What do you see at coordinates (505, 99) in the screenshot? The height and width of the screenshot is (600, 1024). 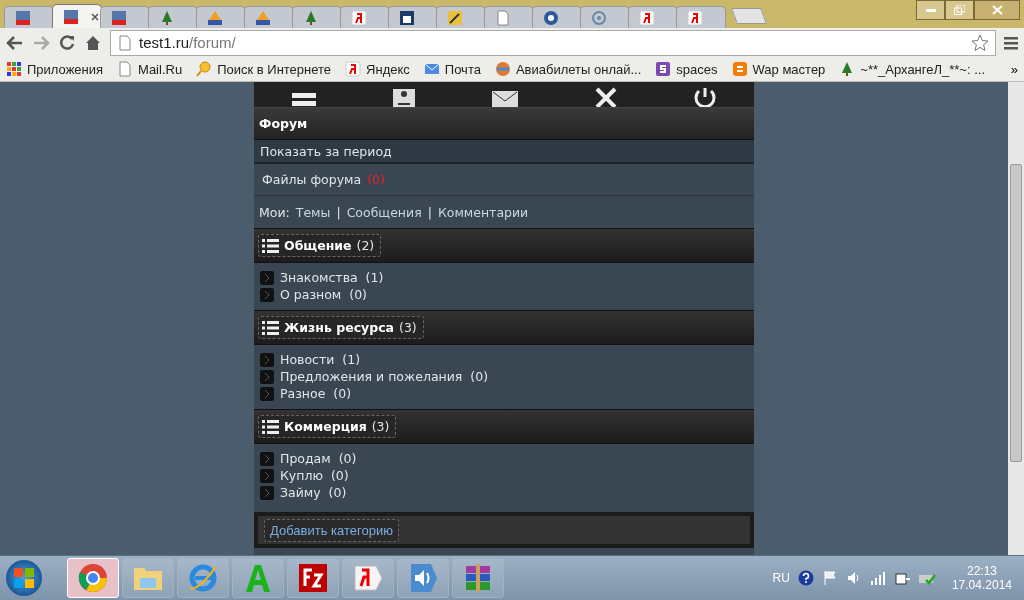 I see `envelope-icon` at bounding box center [505, 99].